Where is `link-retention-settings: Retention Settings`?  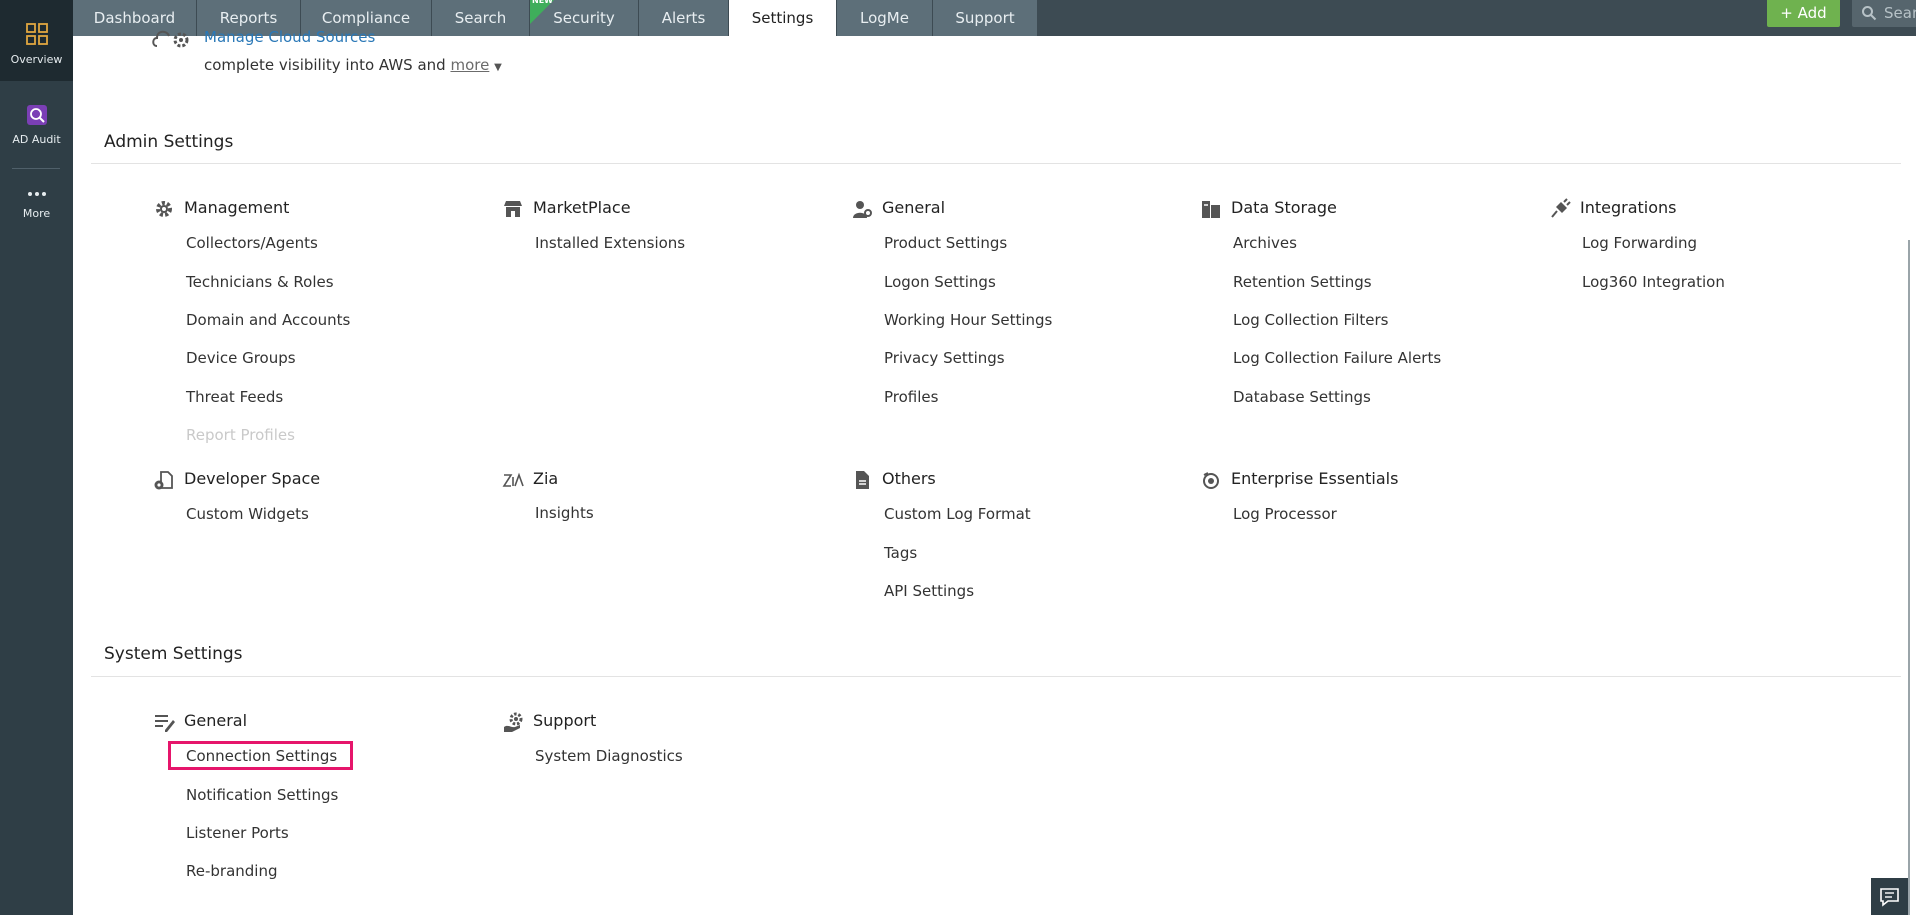
link-retention-settings: Retention Settings is located at coordinates (1302, 282).